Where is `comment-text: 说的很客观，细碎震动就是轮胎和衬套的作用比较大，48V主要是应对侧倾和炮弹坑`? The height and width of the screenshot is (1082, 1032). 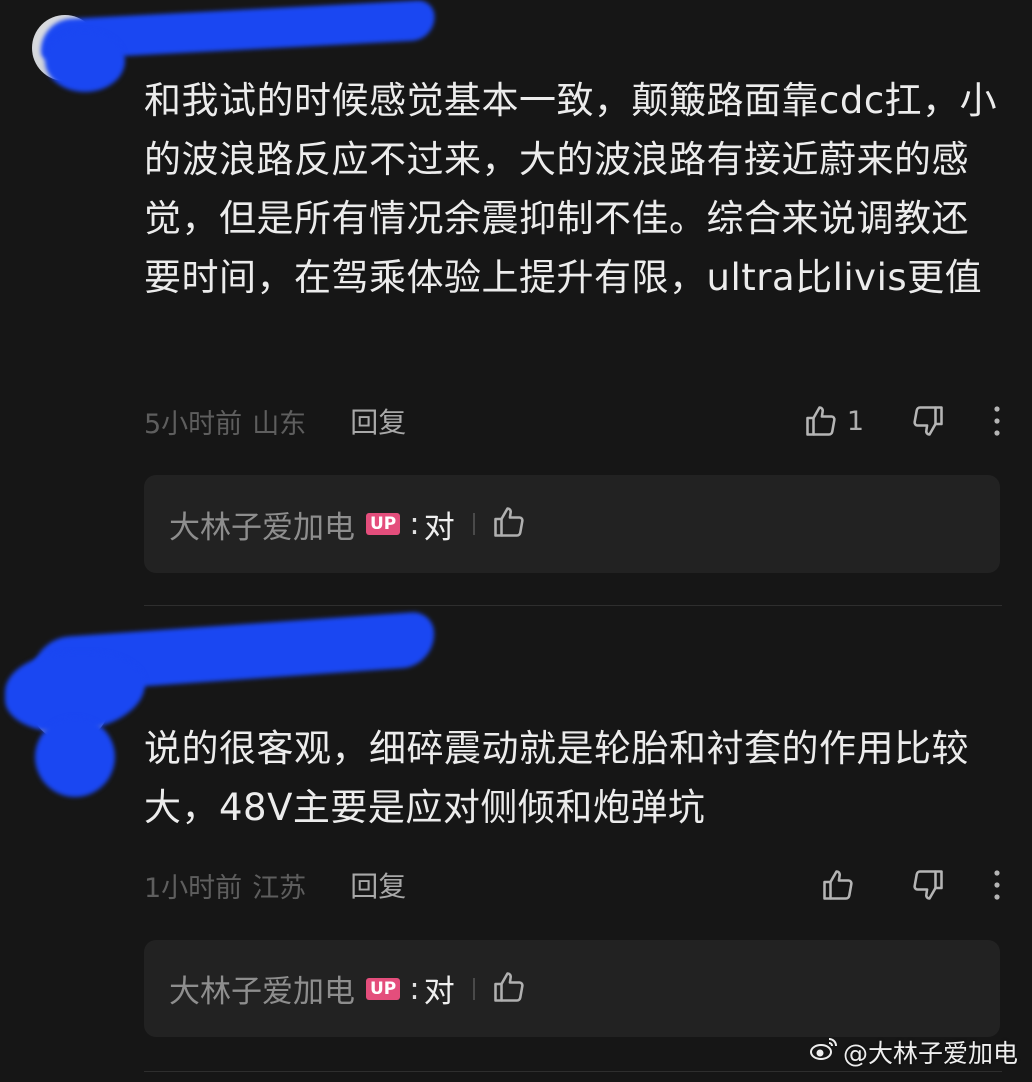
comment-text: 说的很客观，细碎震动就是轮胎和衬套的作用比较大，48V主要是应对侧倾和炮弹坑 is located at coordinates (556, 778).